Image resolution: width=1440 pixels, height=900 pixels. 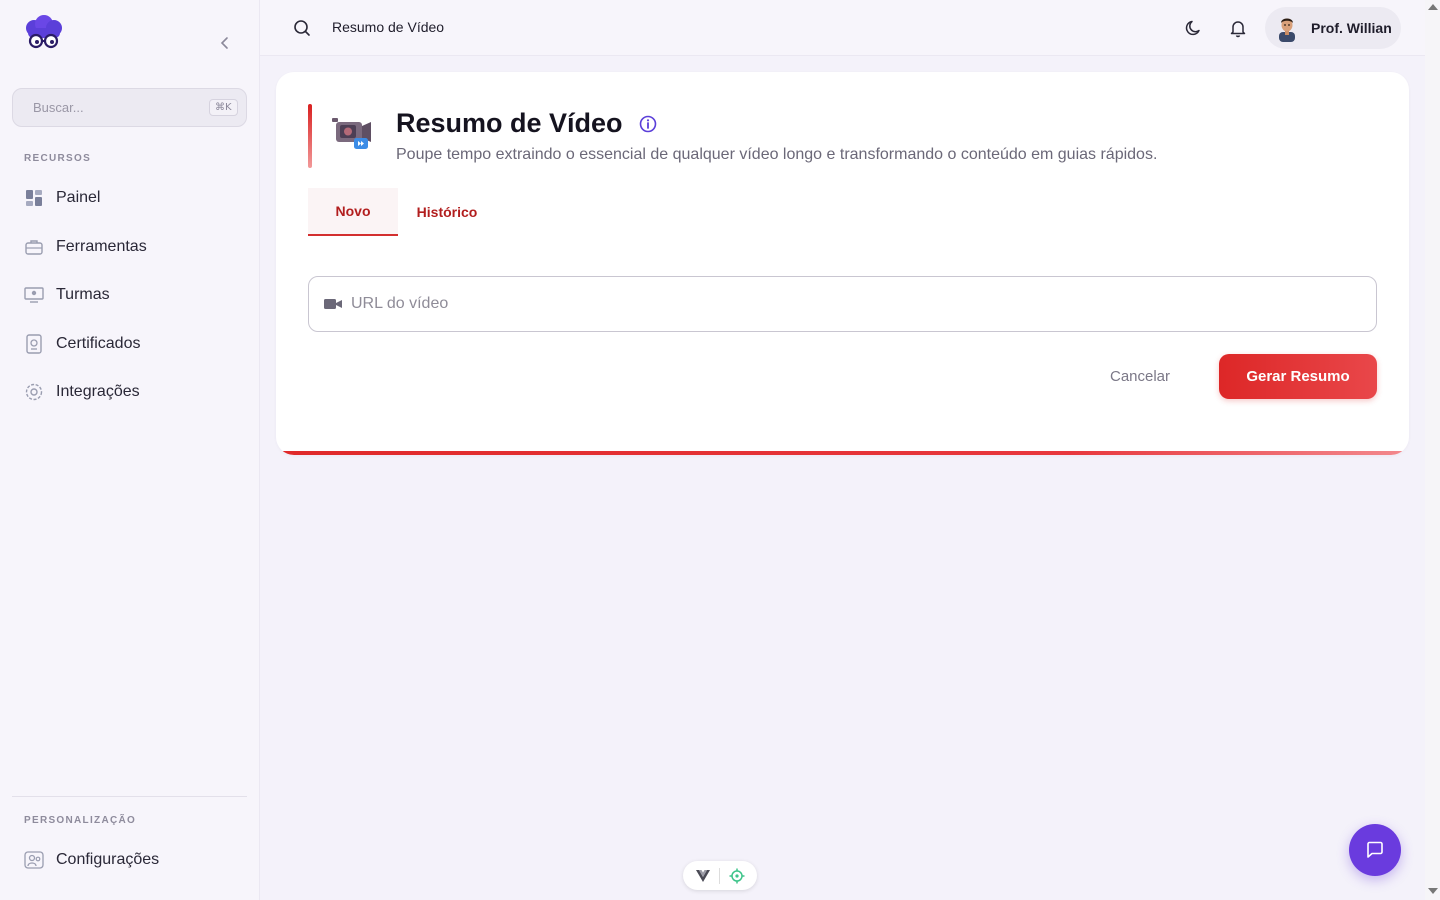 I want to click on shortcut-badge: ⌘K, so click(x=223, y=107).